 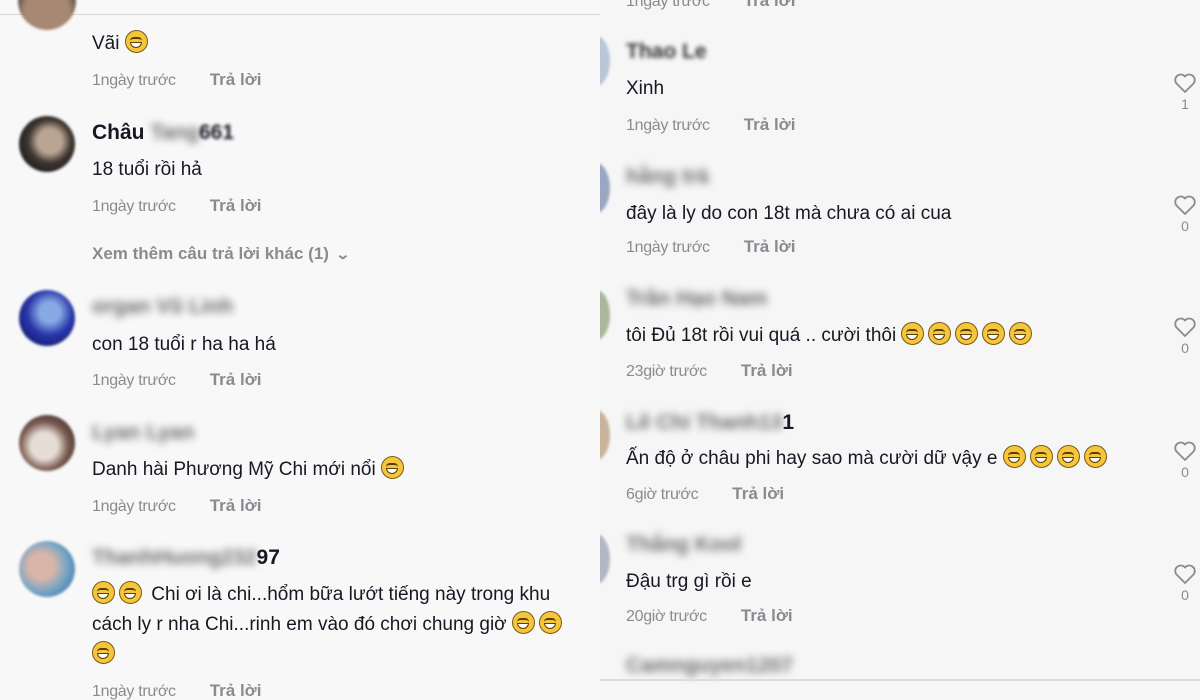 What do you see at coordinates (645, 88) in the screenshot?
I see `comment-text: Xinh` at bounding box center [645, 88].